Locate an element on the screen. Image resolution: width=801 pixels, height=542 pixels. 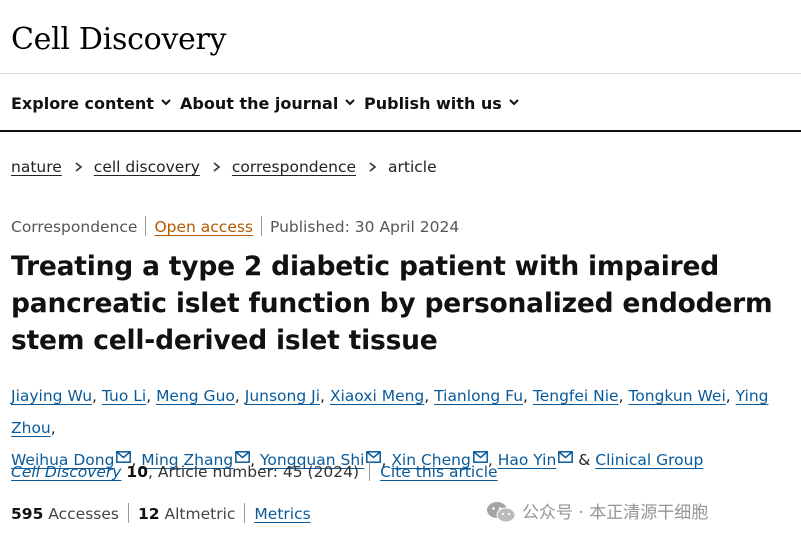
watermark-text: 公众号 · 本正清源干细胞 is located at coordinates (615, 513).